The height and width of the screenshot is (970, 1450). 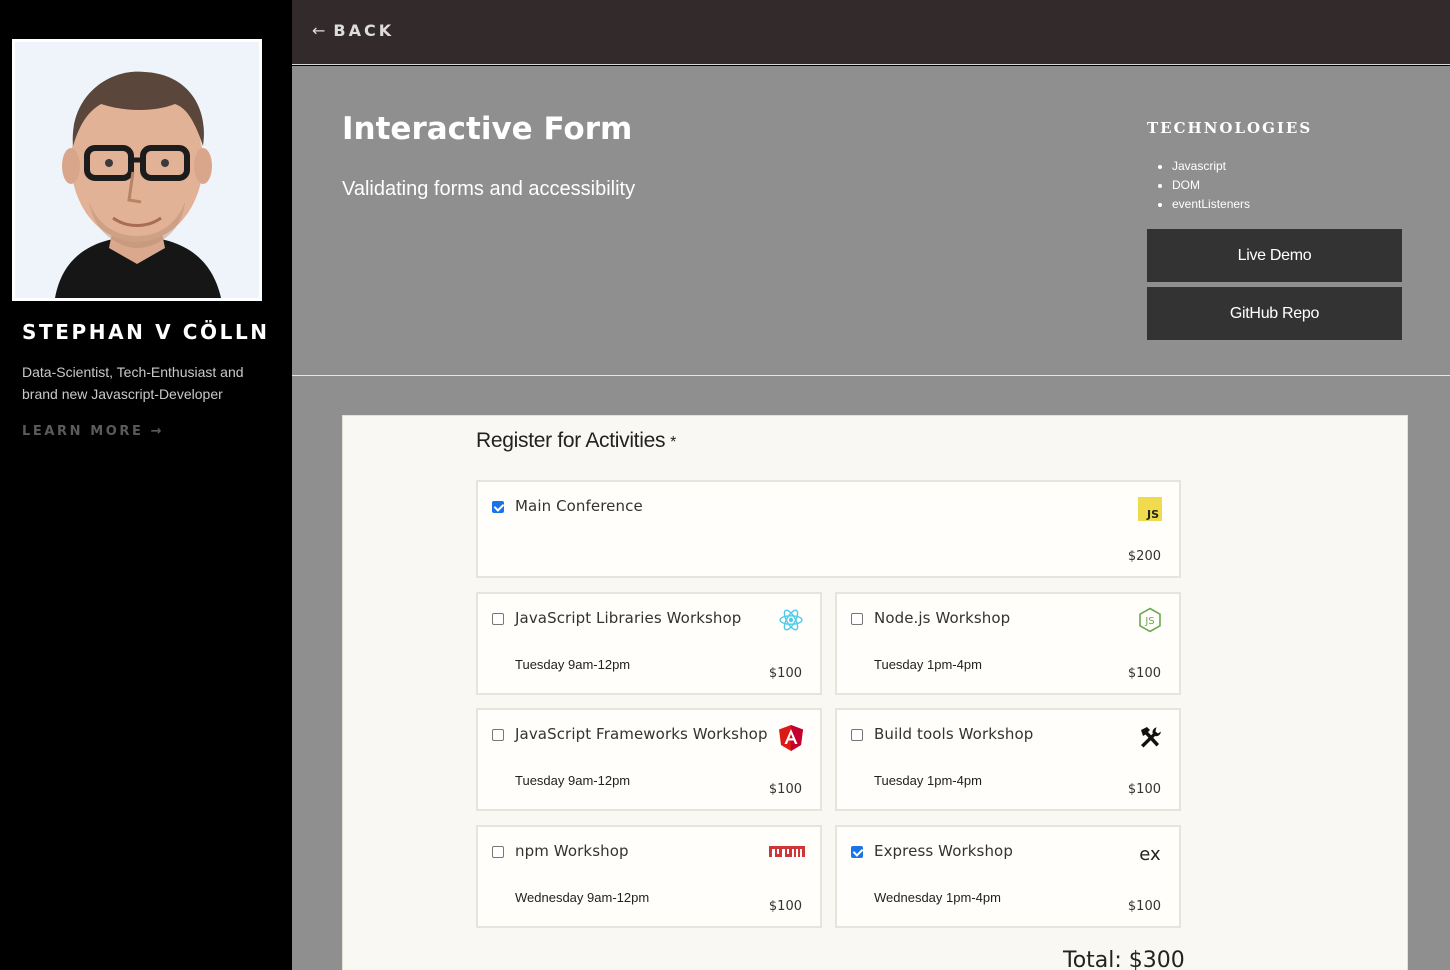 What do you see at coordinates (364, 30) in the screenshot?
I see `back-label: BACK` at bounding box center [364, 30].